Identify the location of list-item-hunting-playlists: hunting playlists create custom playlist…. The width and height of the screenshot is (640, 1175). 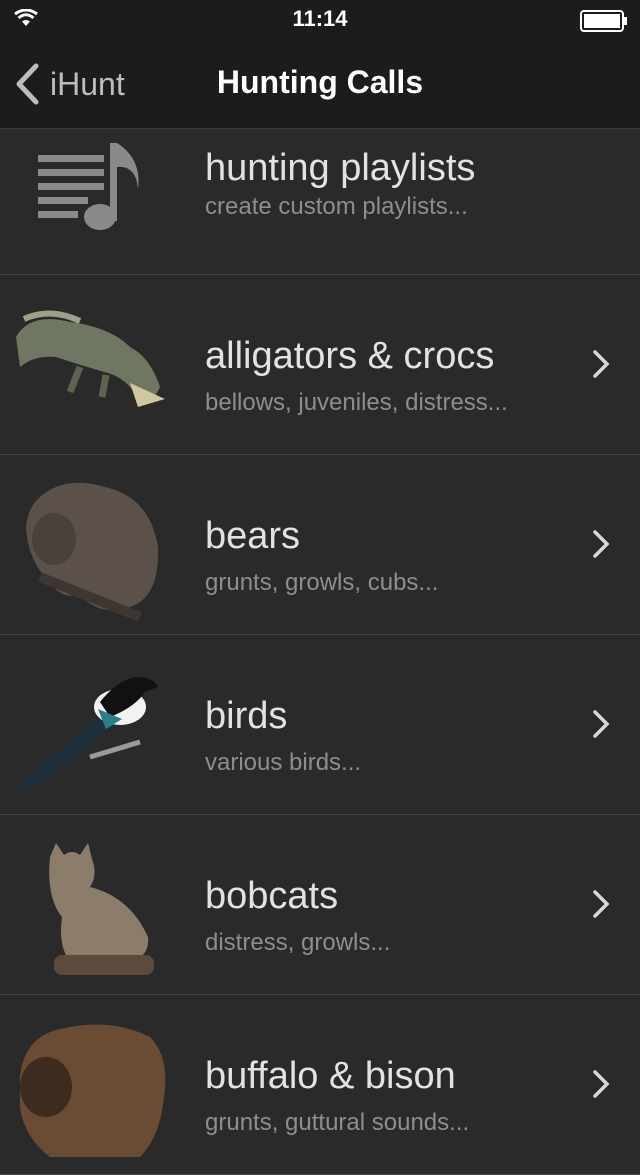
(320, 202).